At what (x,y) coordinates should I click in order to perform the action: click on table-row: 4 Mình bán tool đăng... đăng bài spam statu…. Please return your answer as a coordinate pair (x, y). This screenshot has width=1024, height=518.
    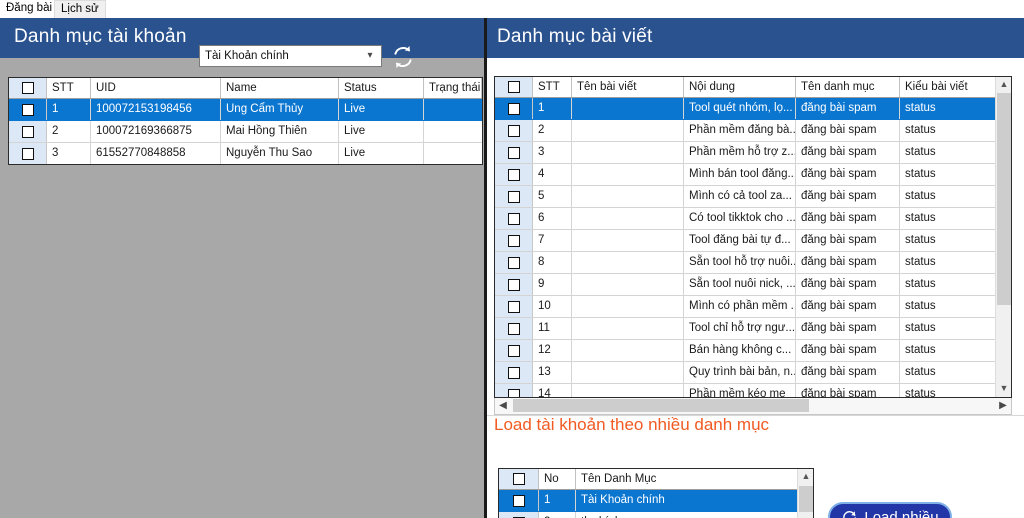
    Looking at the image, I should click on (753, 175).